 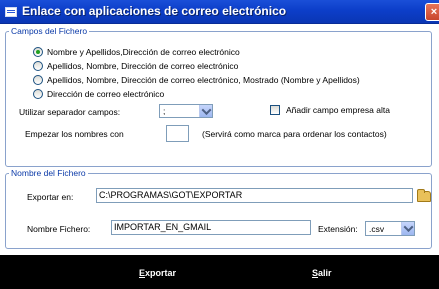 I want to click on exit-label-rest: alir, so click(x=325, y=273).